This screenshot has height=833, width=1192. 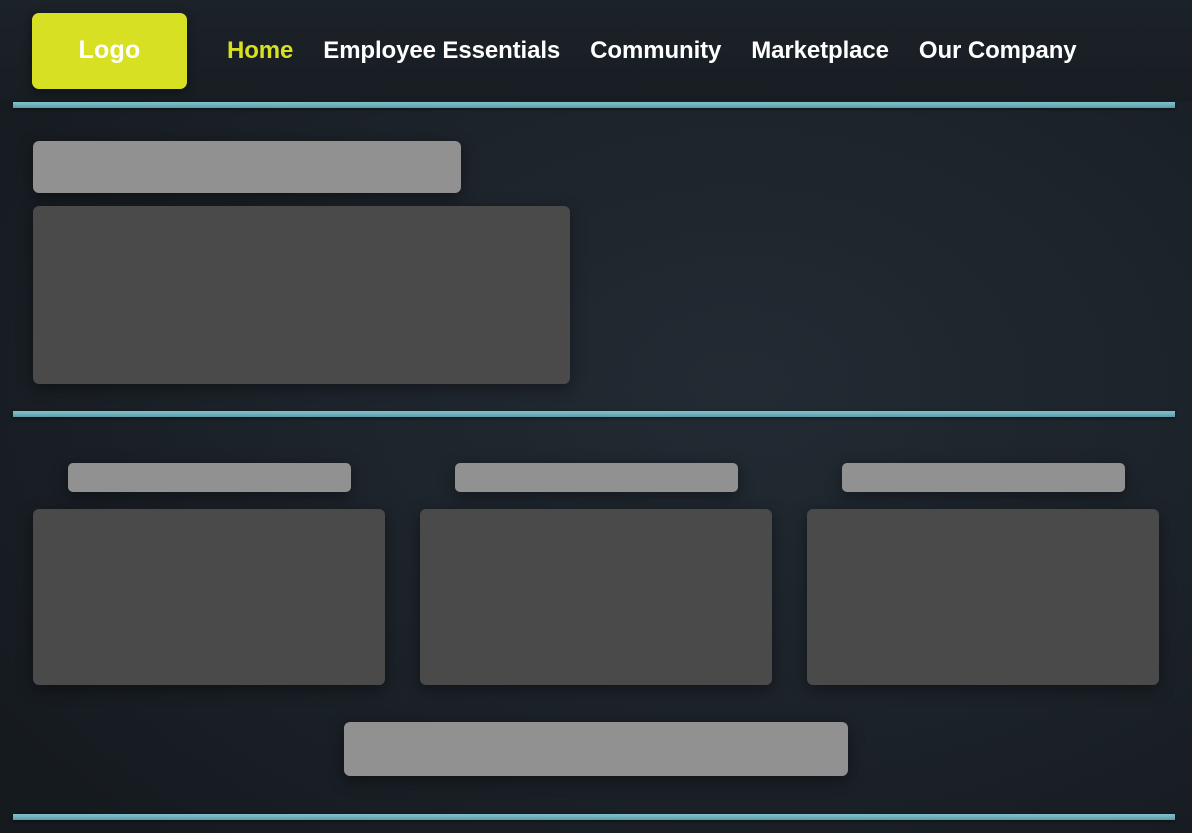 I want to click on nav-link-our-company: Our Company, so click(x=998, y=51).